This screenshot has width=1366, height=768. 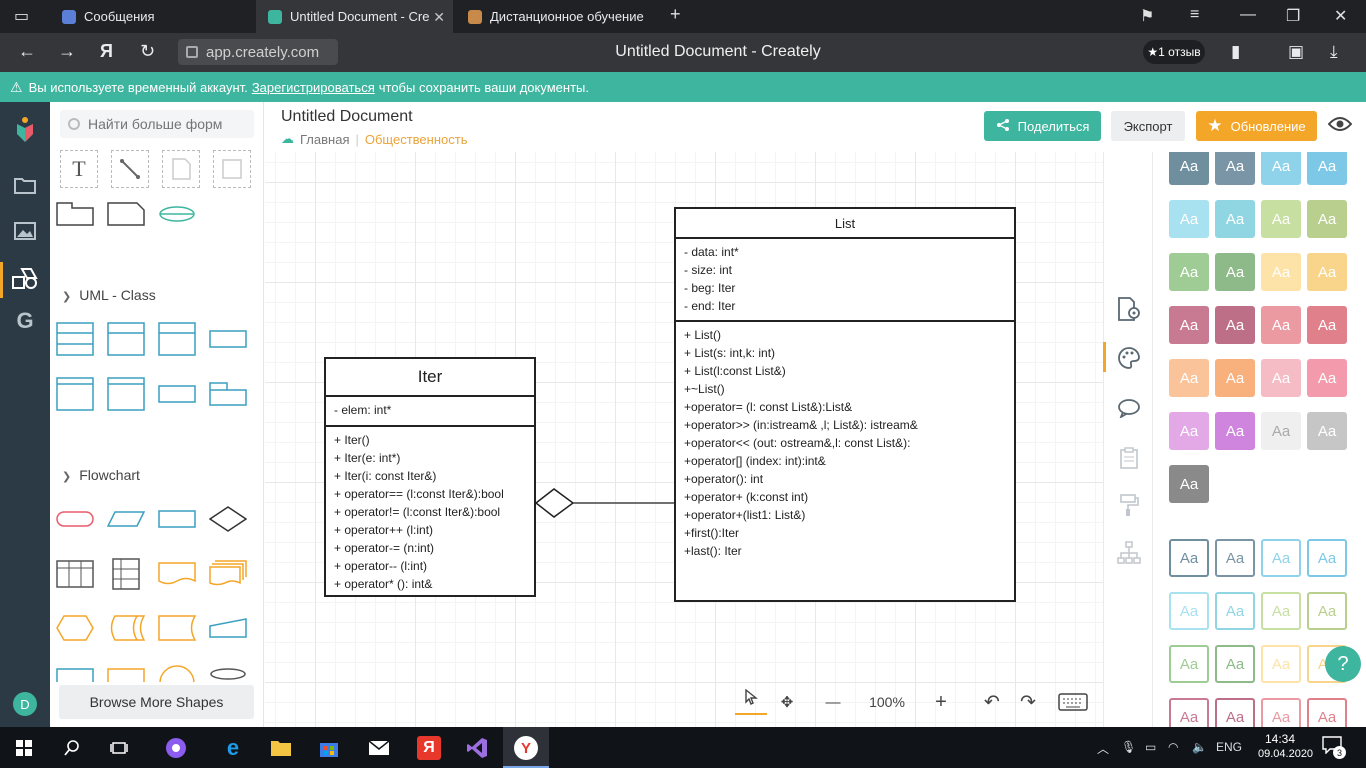 I want to click on tab-messages: Сообщения, so click(x=152, y=16).